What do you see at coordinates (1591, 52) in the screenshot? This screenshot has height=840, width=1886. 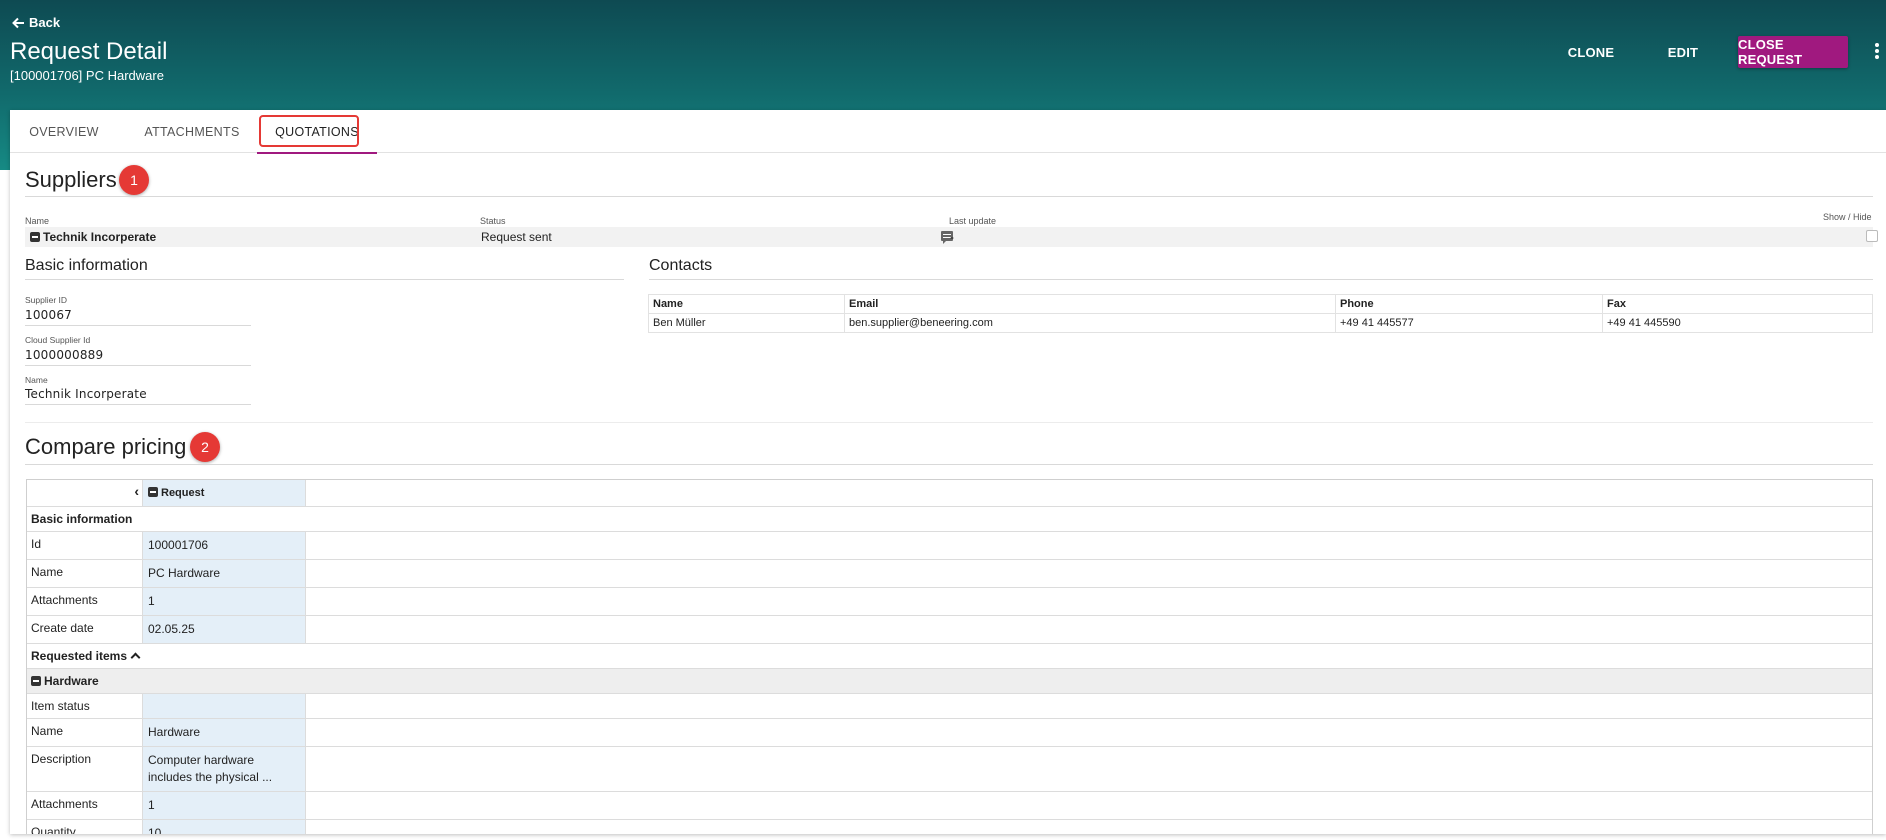 I see `clone-button: CLONE` at bounding box center [1591, 52].